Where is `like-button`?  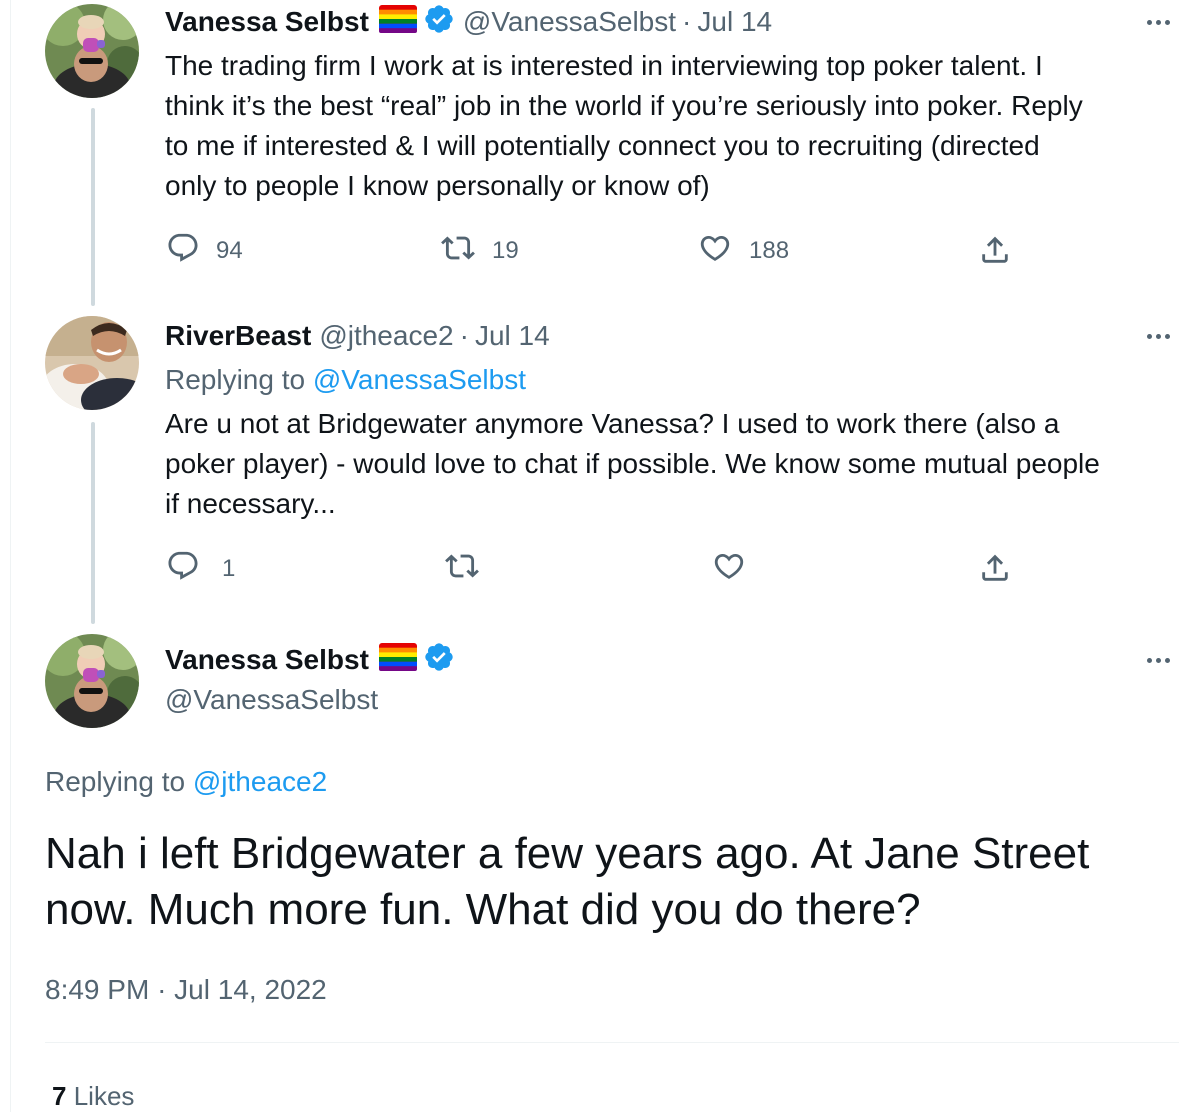
like-button is located at coordinates (729, 569).